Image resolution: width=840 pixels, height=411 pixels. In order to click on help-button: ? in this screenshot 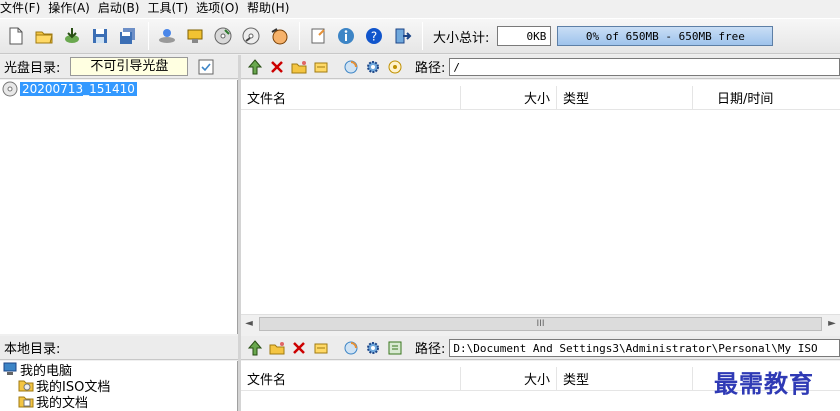, I will do `click(374, 36)`.